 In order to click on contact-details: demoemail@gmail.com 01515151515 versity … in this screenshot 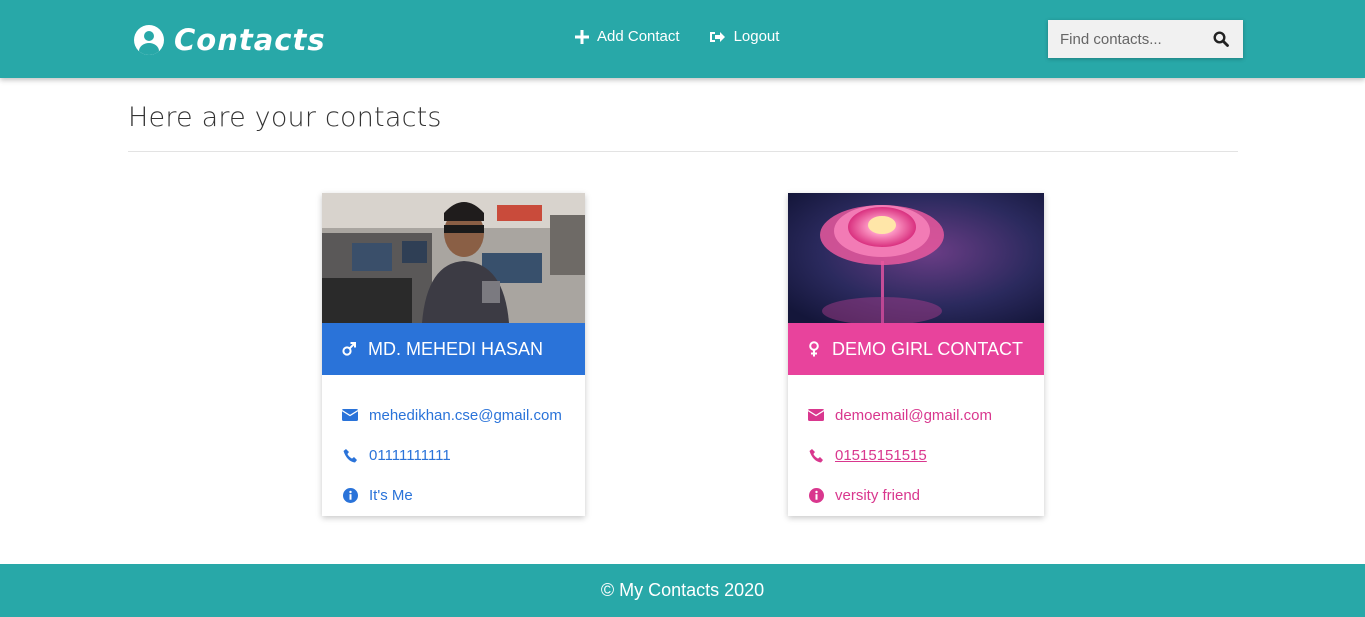, I will do `click(916, 445)`.